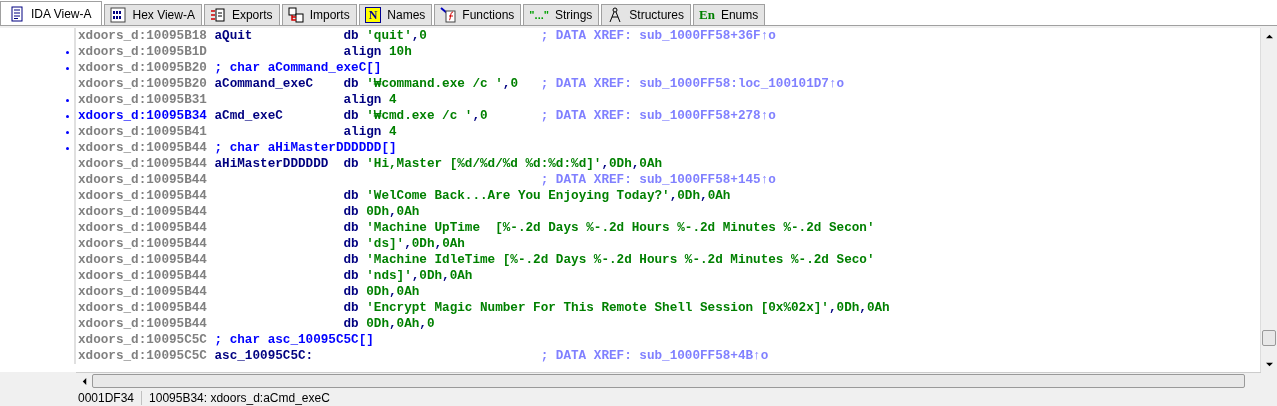  What do you see at coordinates (17, 13) in the screenshot?
I see `document-icon` at bounding box center [17, 13].